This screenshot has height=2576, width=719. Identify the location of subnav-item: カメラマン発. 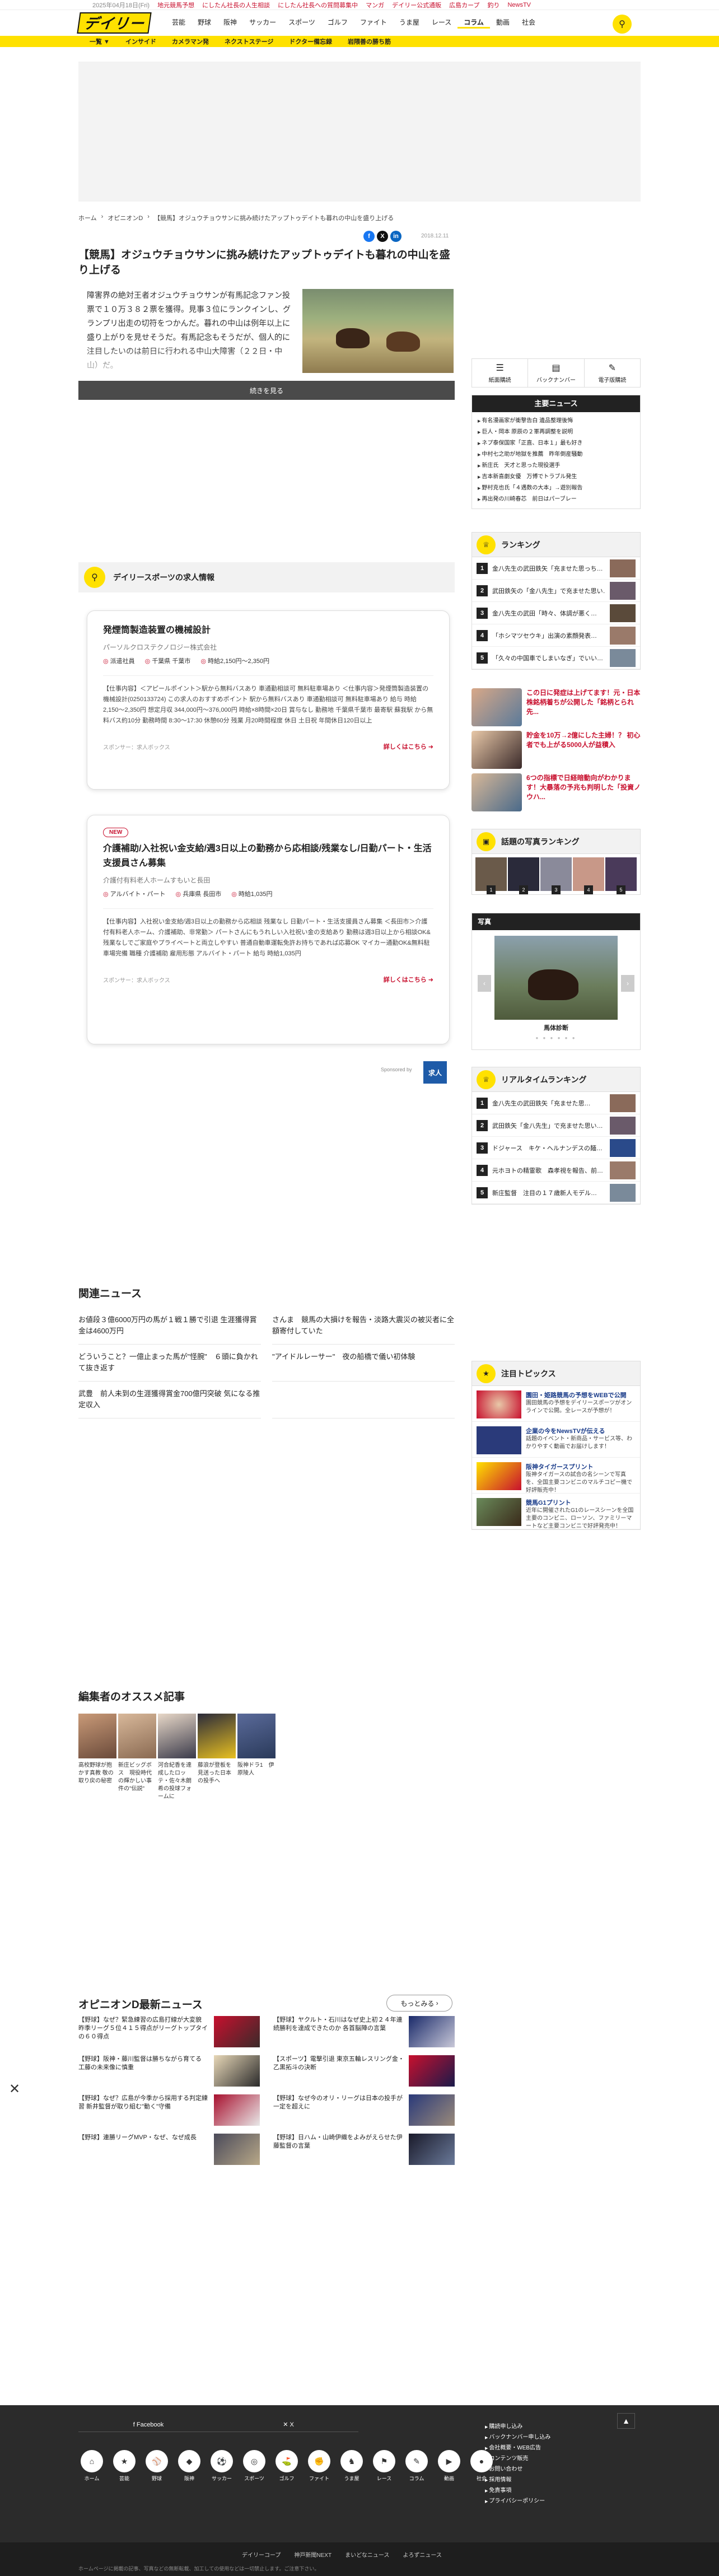
(190, 42).